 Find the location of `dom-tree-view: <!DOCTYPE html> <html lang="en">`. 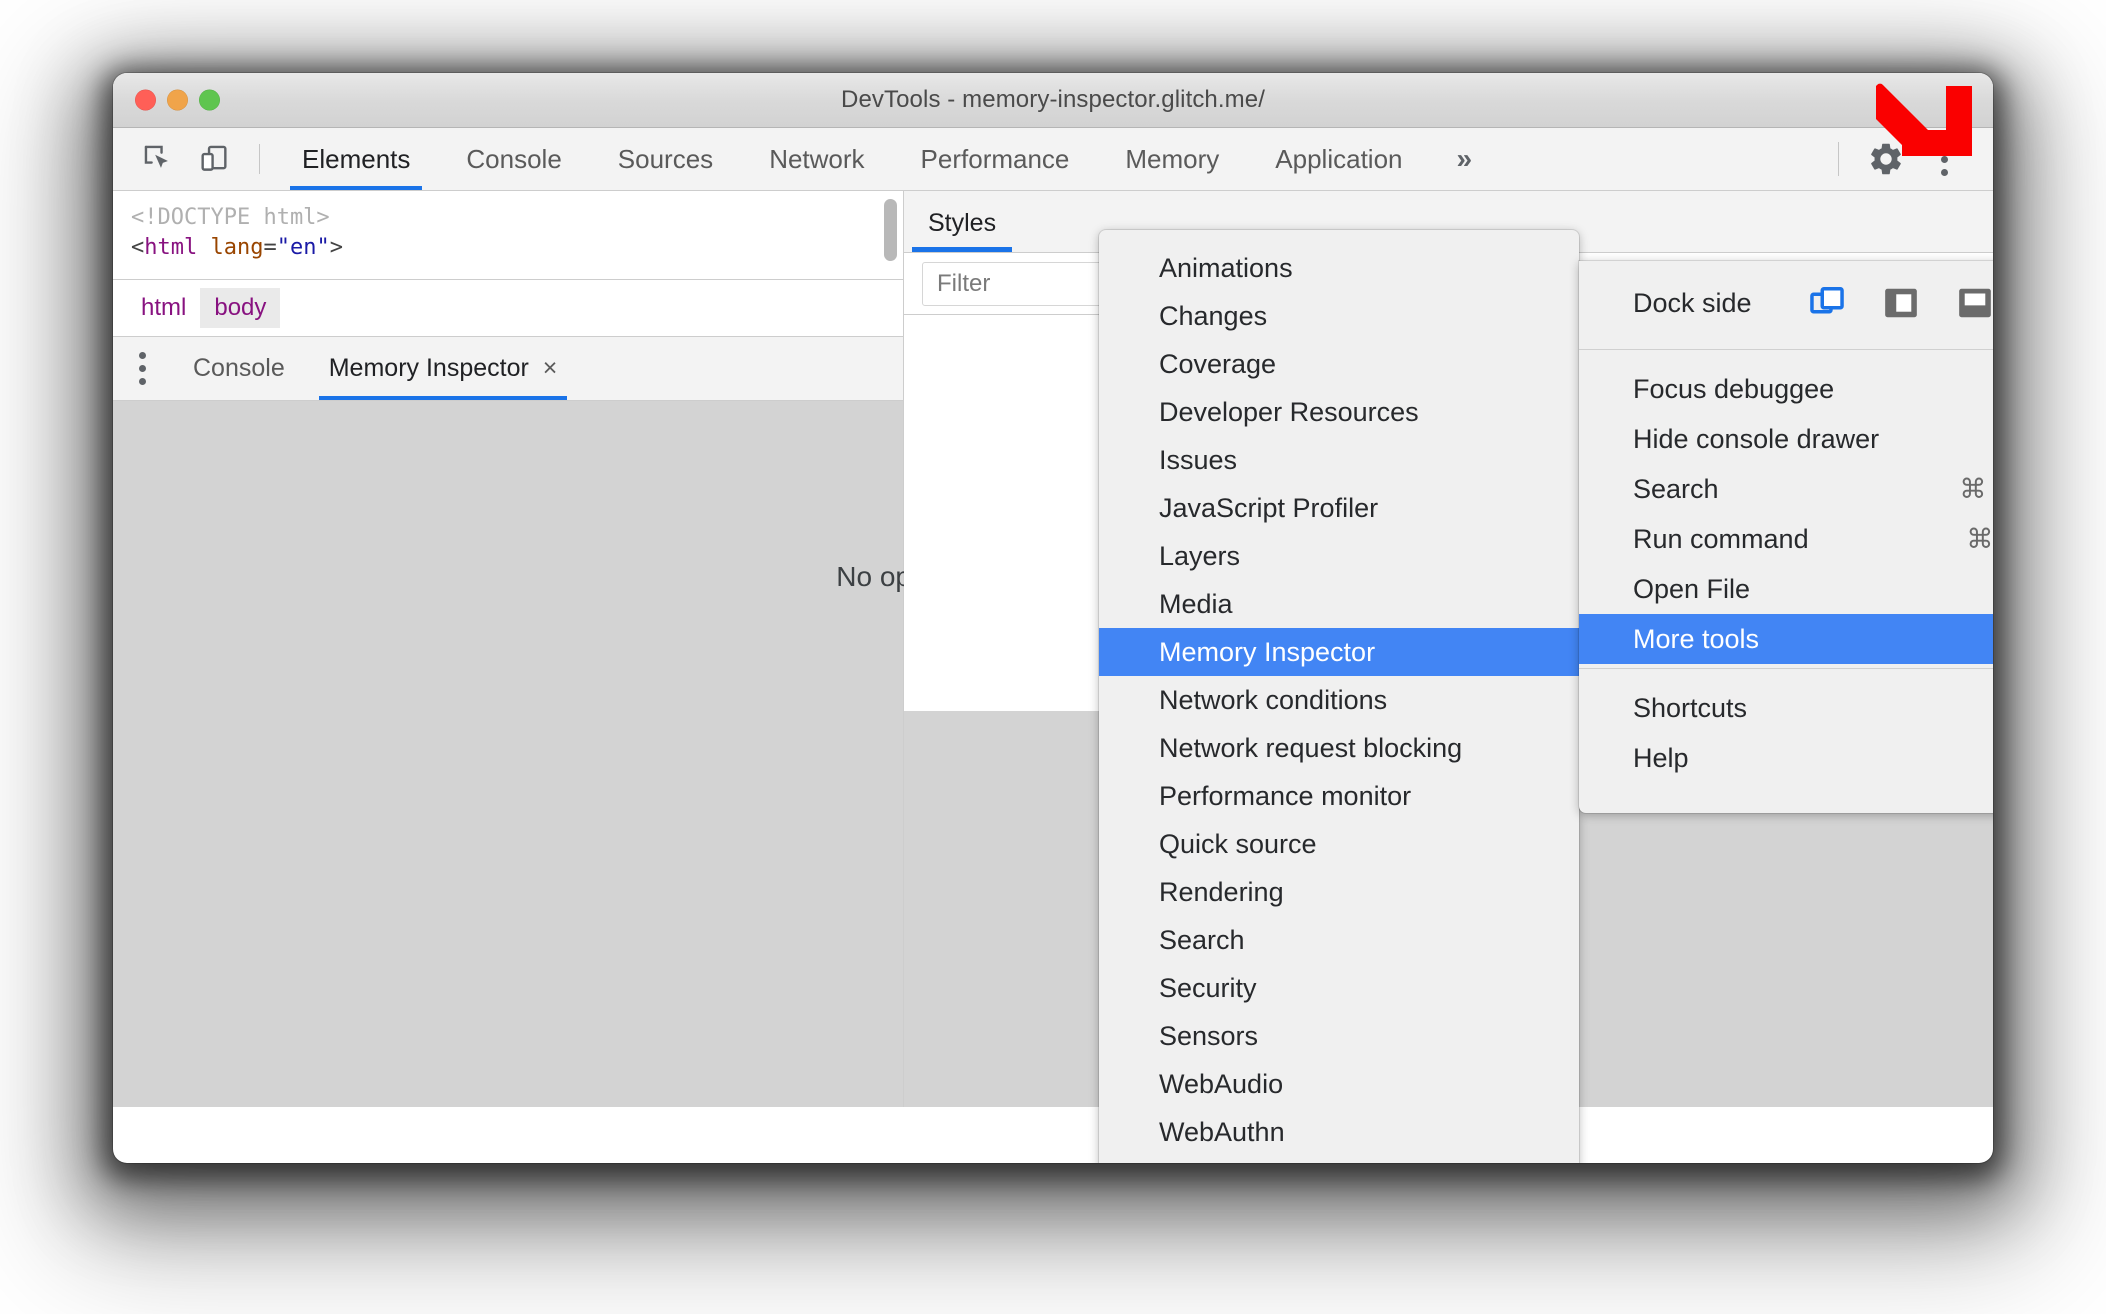

dom-tree-view: <!DOCTYPE html> <html lang="en"> is located at coordinates (508, 235).